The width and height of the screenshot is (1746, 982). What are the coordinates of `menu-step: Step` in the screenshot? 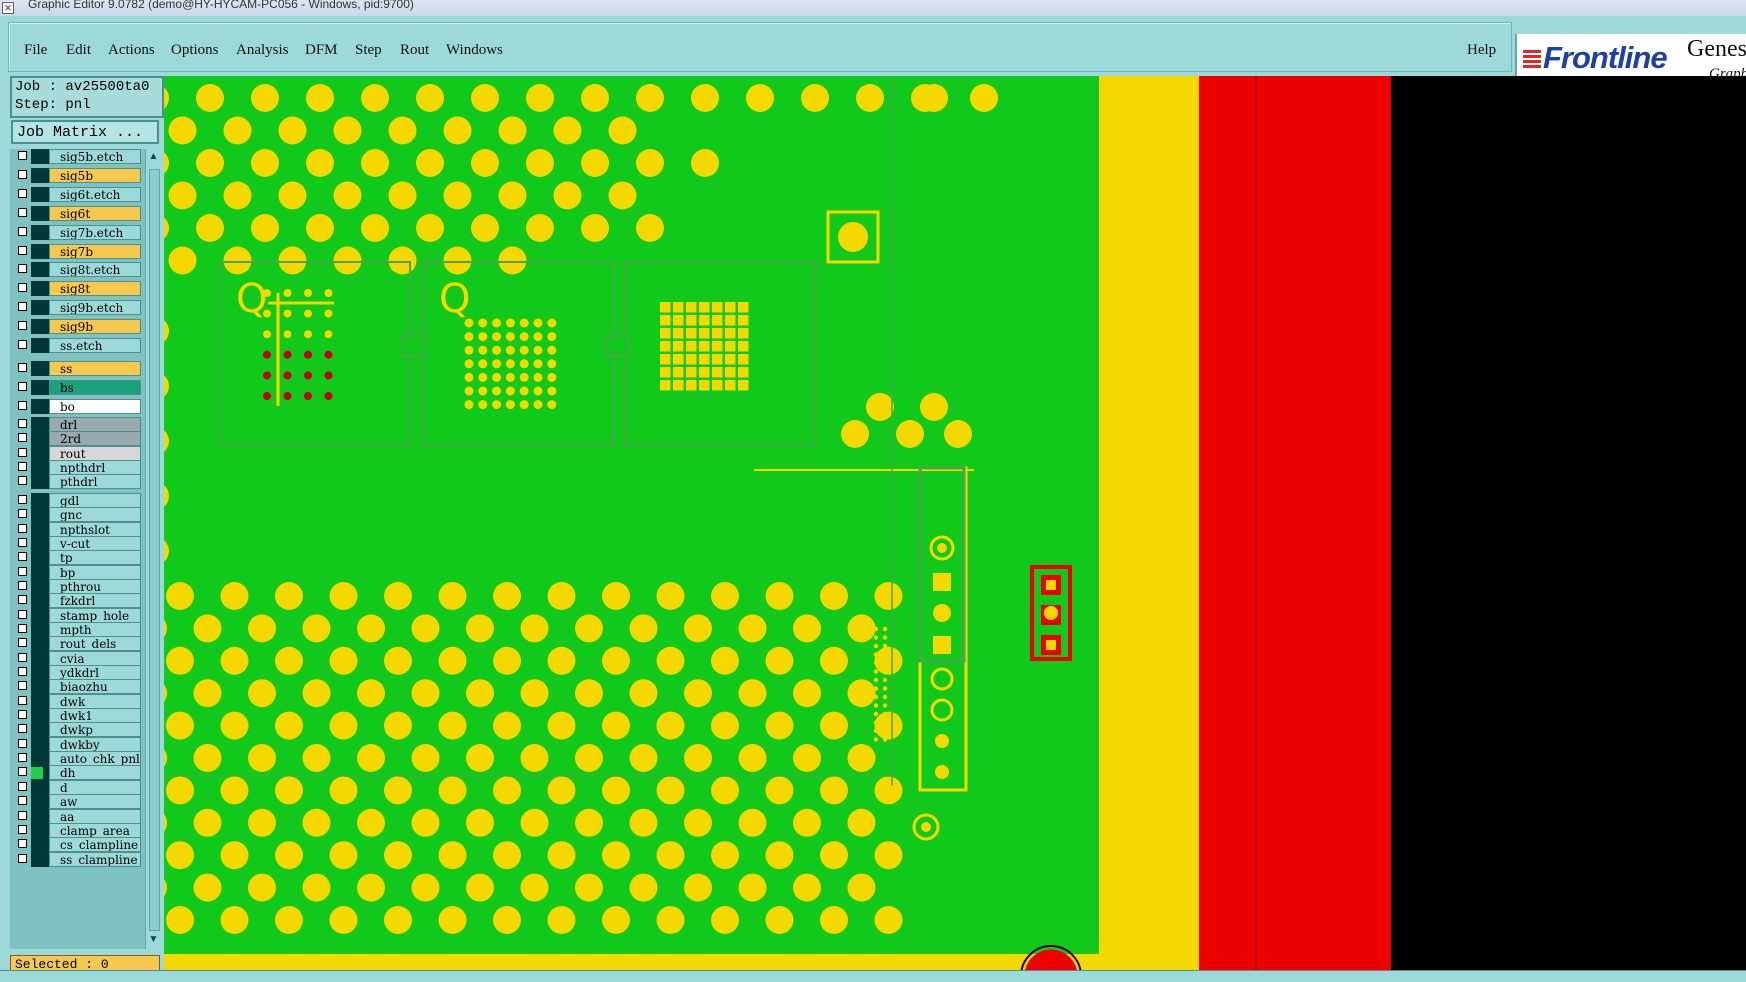 It's located at (368, 50).